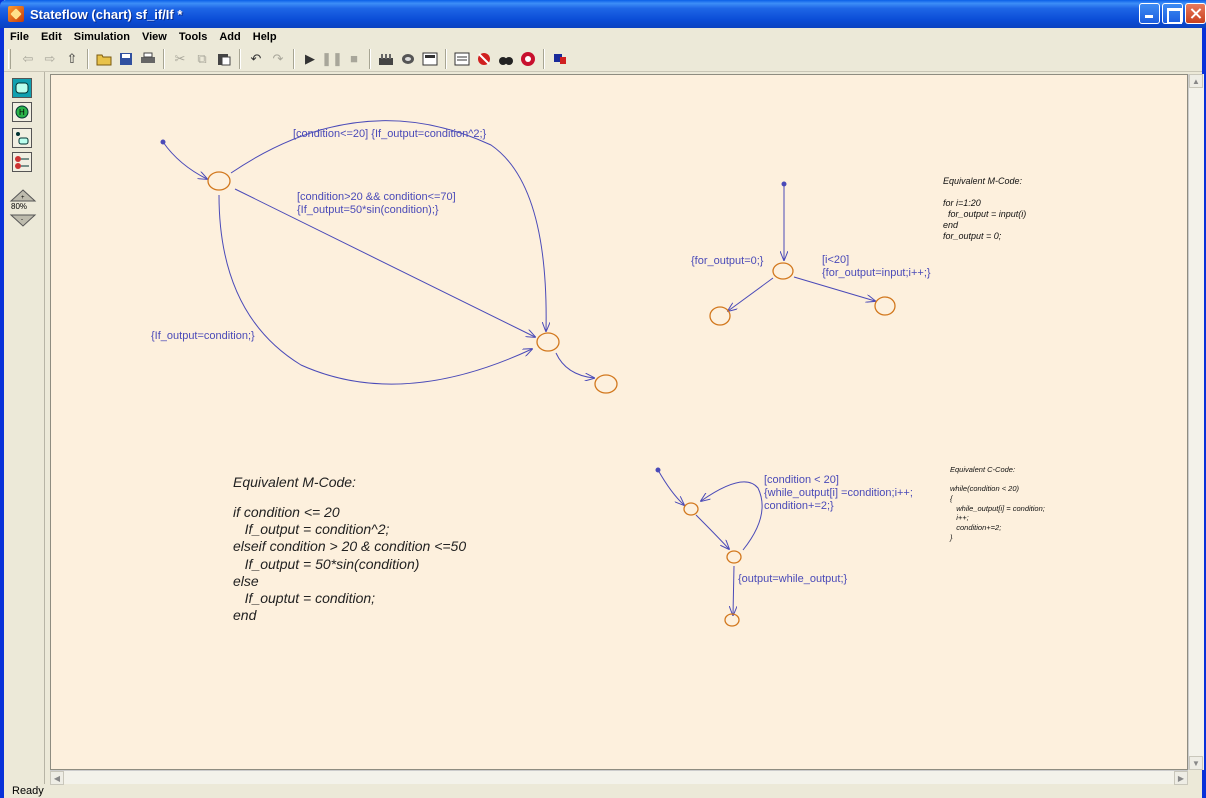 The width and height of the screenshot is (1206, 798). I want to click on while-code-line: {, so click(952, 498).